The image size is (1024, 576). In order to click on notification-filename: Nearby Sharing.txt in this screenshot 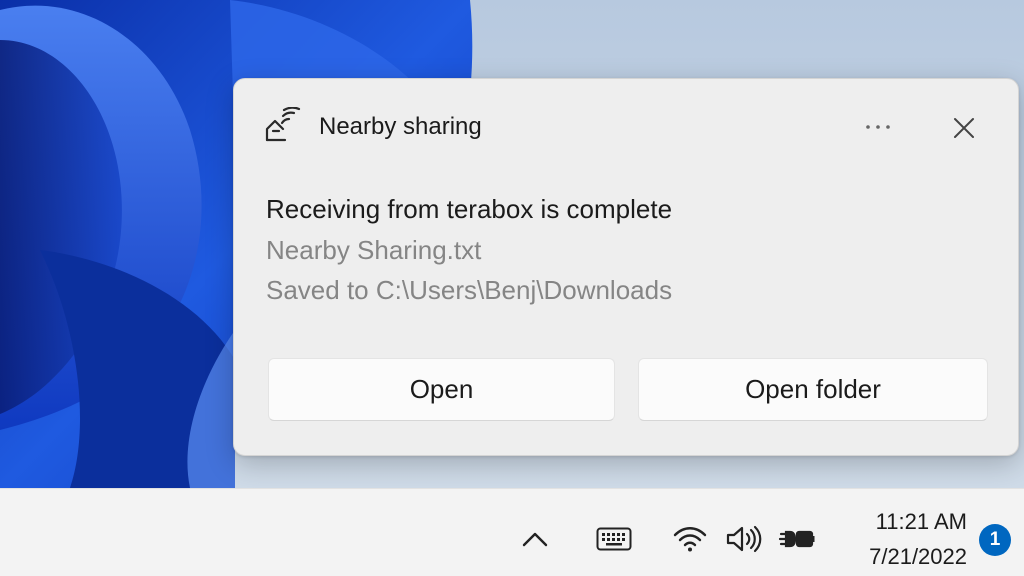, I will do `click(374, 250)`.